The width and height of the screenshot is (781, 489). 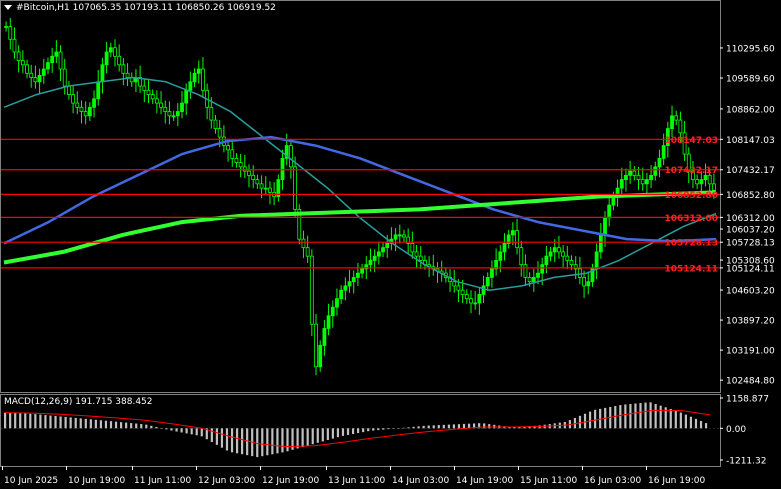 I want to click on price-tick-label: 109589.60, so click(x=750, y=79).